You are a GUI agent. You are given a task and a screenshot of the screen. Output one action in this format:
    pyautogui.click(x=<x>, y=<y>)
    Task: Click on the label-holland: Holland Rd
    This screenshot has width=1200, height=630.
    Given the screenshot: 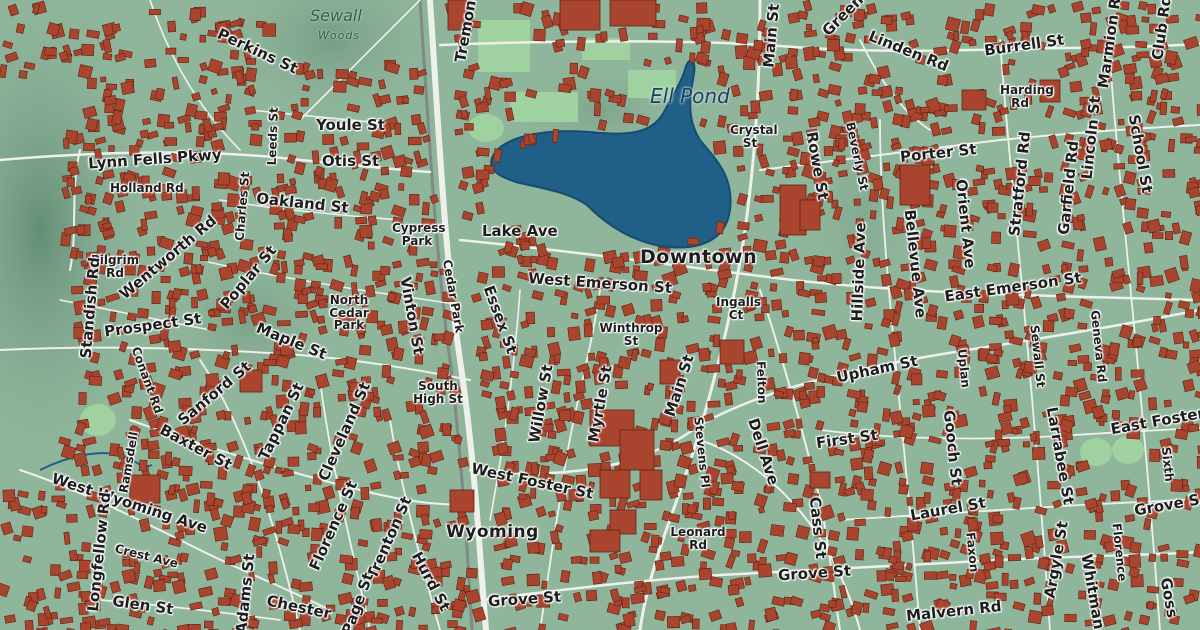 What is the action you would take?
    pyautogui.click(x=147, y=188)
    